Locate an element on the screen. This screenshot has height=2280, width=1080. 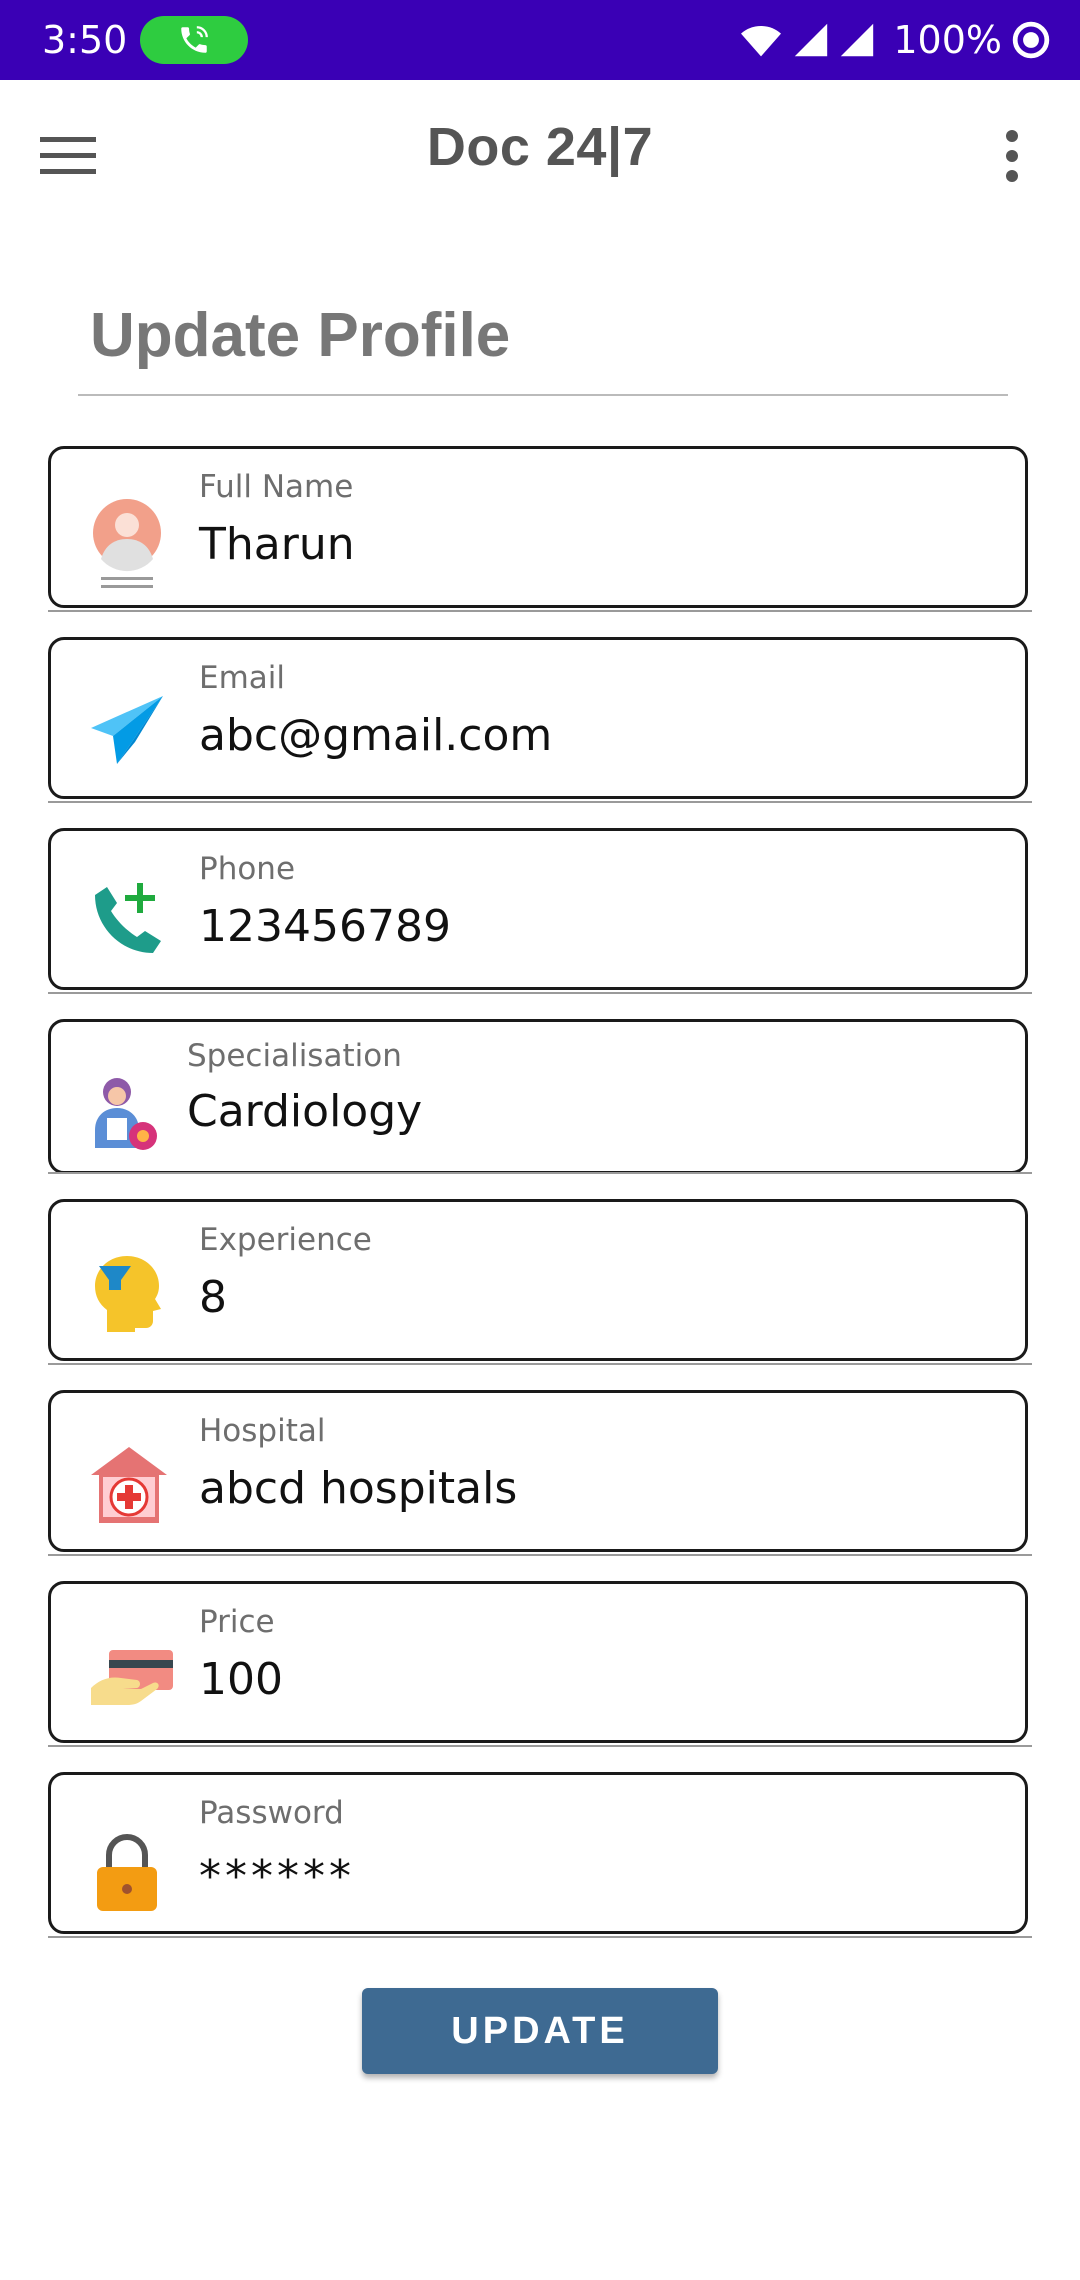
phone-field: Phone 123456789 is located at coordinates (538, 909).